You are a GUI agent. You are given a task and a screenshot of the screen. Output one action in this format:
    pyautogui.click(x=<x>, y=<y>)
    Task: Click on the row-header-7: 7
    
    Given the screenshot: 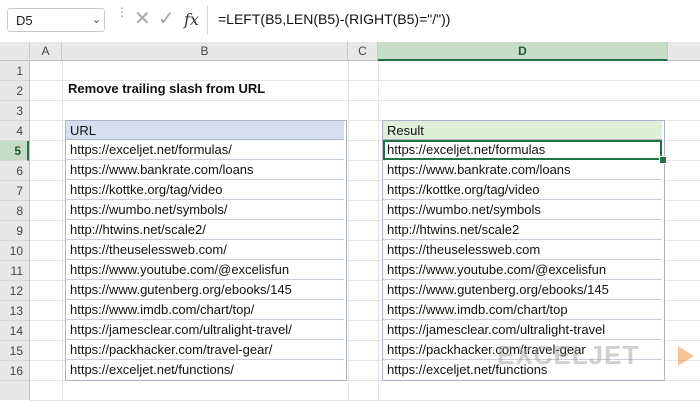 What is the action you would take?
    pyautogui.click(x=14, y=191)
    